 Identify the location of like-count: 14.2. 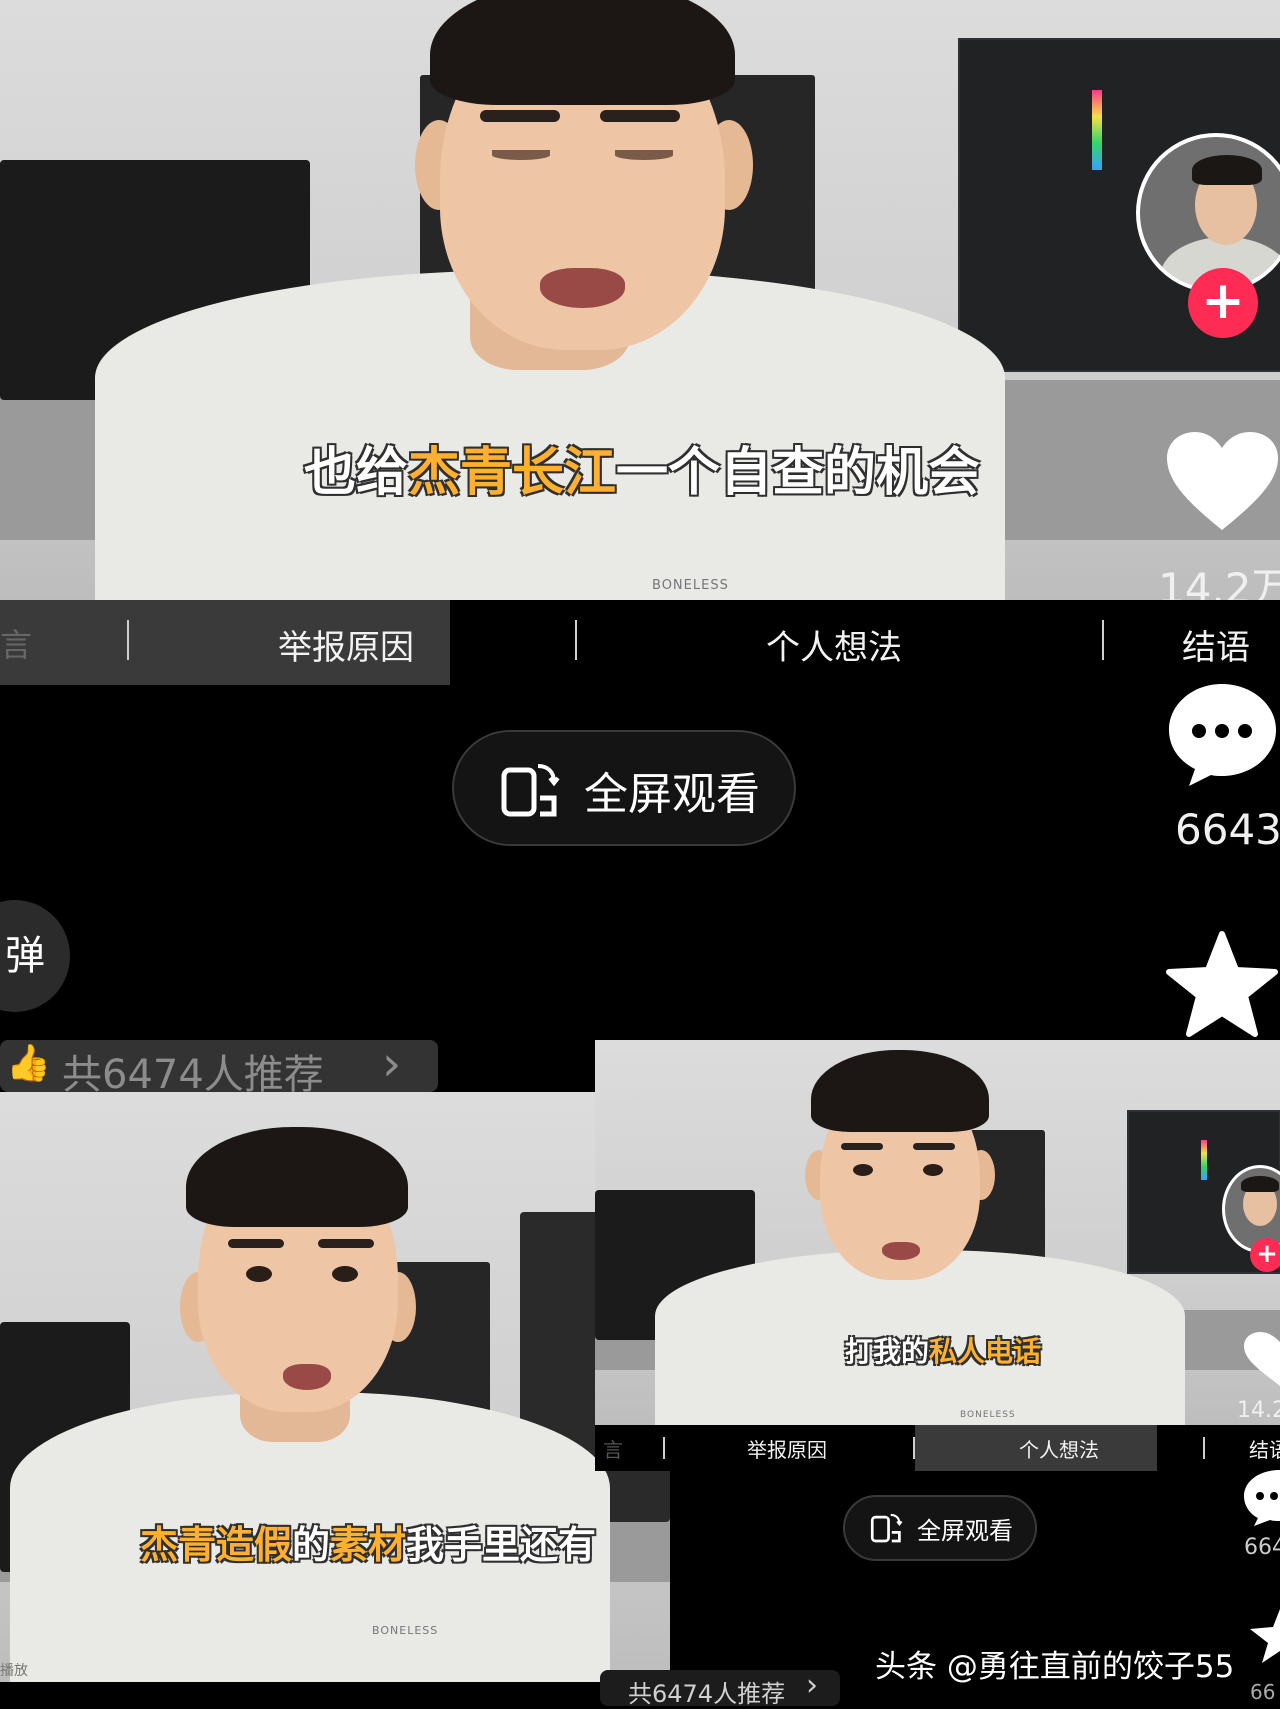
(1258, 1410).